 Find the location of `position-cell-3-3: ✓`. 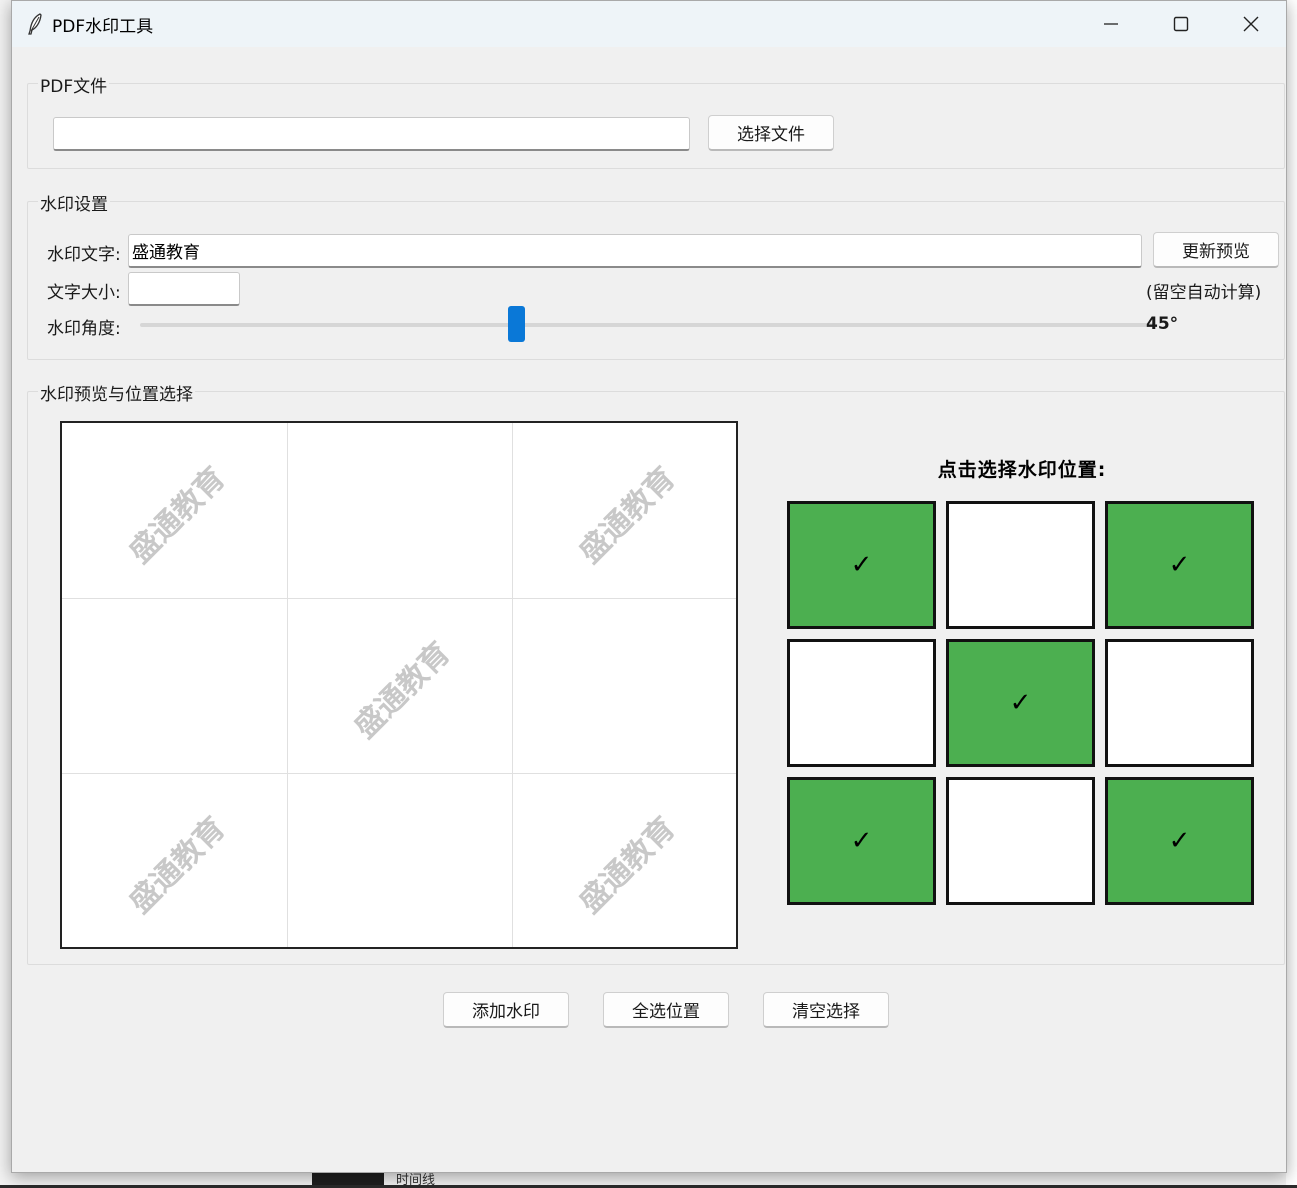

position-cell-3-3: ✓ is located at coordinates (1179, 841).